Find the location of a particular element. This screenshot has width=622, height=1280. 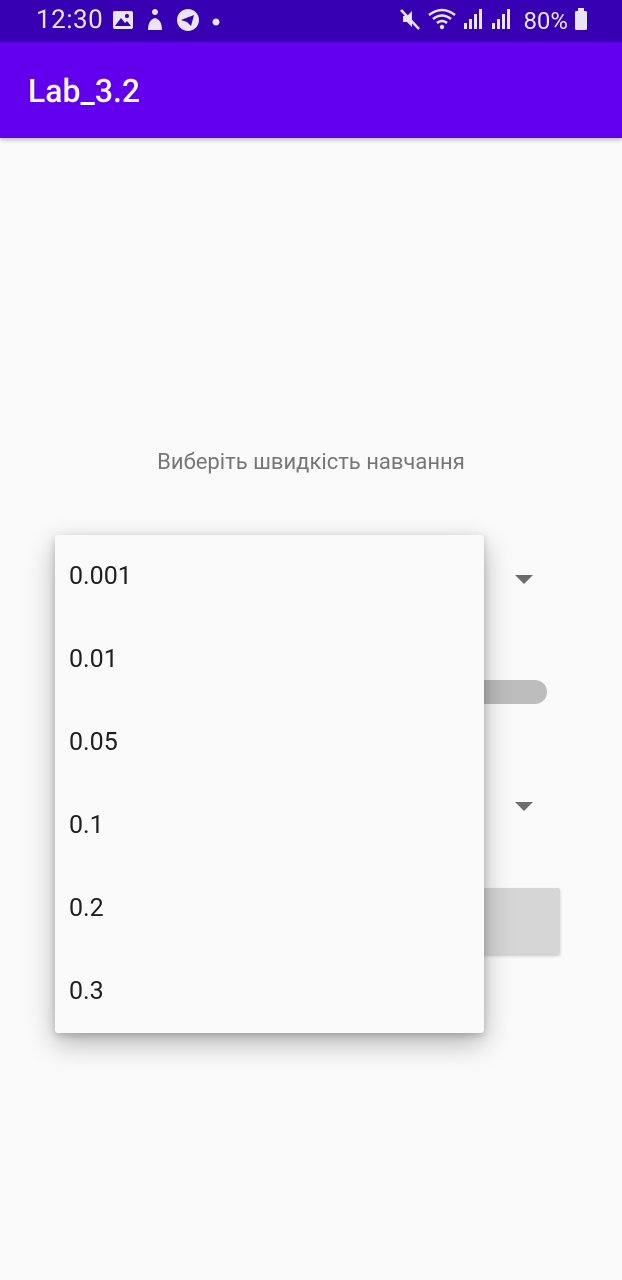

app-bar: Lab_3.2 is located at coordinates (311, 90).